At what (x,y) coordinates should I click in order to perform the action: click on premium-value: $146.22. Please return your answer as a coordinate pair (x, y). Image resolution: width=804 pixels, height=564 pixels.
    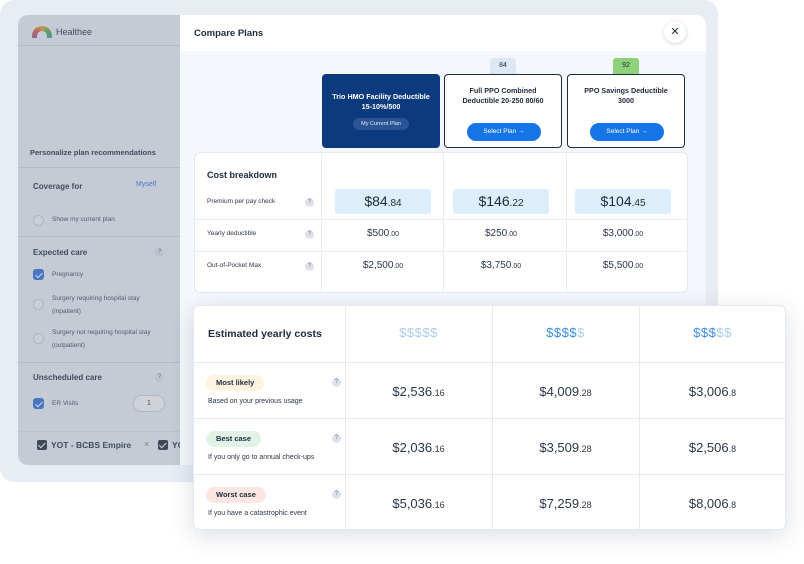
    Looking at the image, I should click on (501, 201).